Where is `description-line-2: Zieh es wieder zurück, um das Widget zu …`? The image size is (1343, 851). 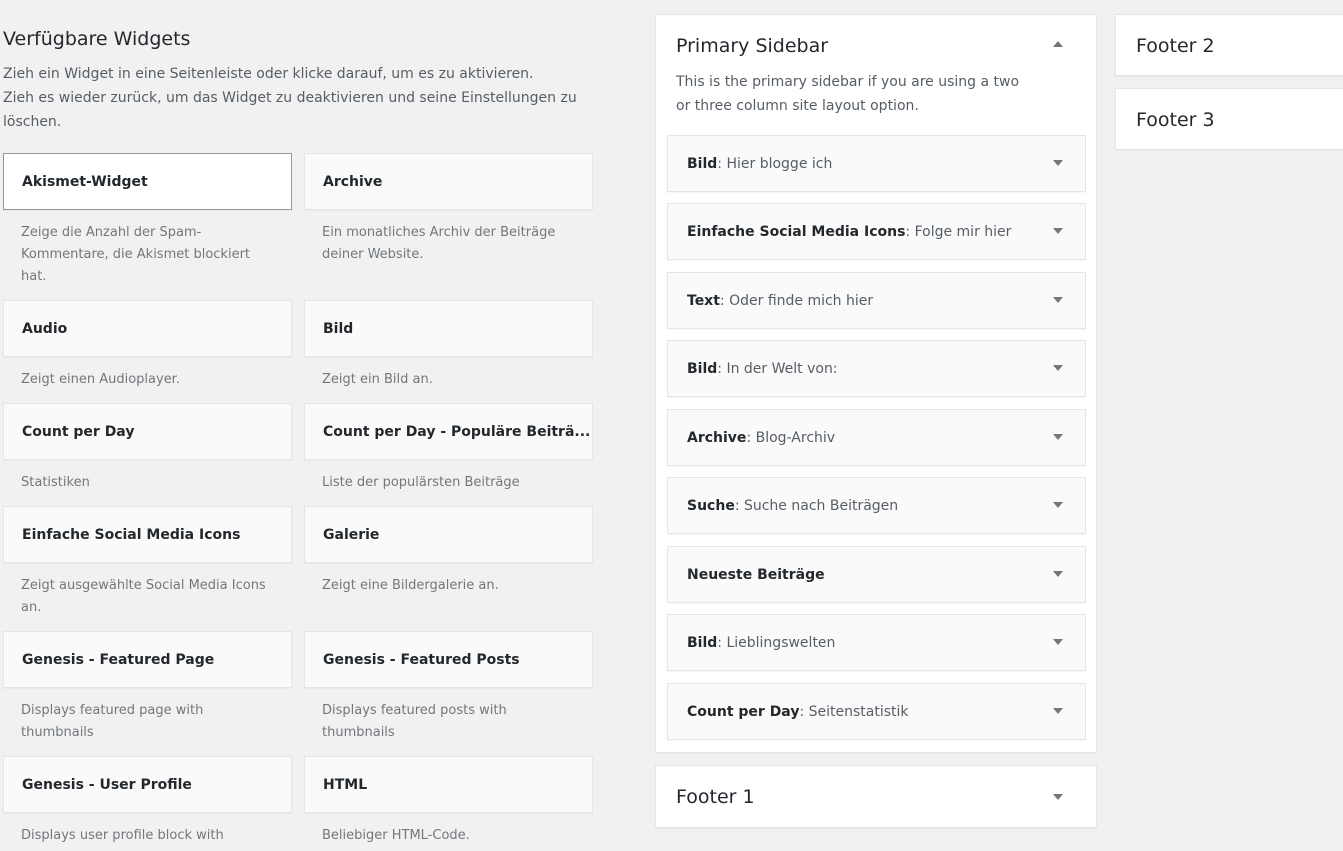
description-line-2: Zieh es wieder zurück, um das Widget zu … is located at coordinates (290, 110).